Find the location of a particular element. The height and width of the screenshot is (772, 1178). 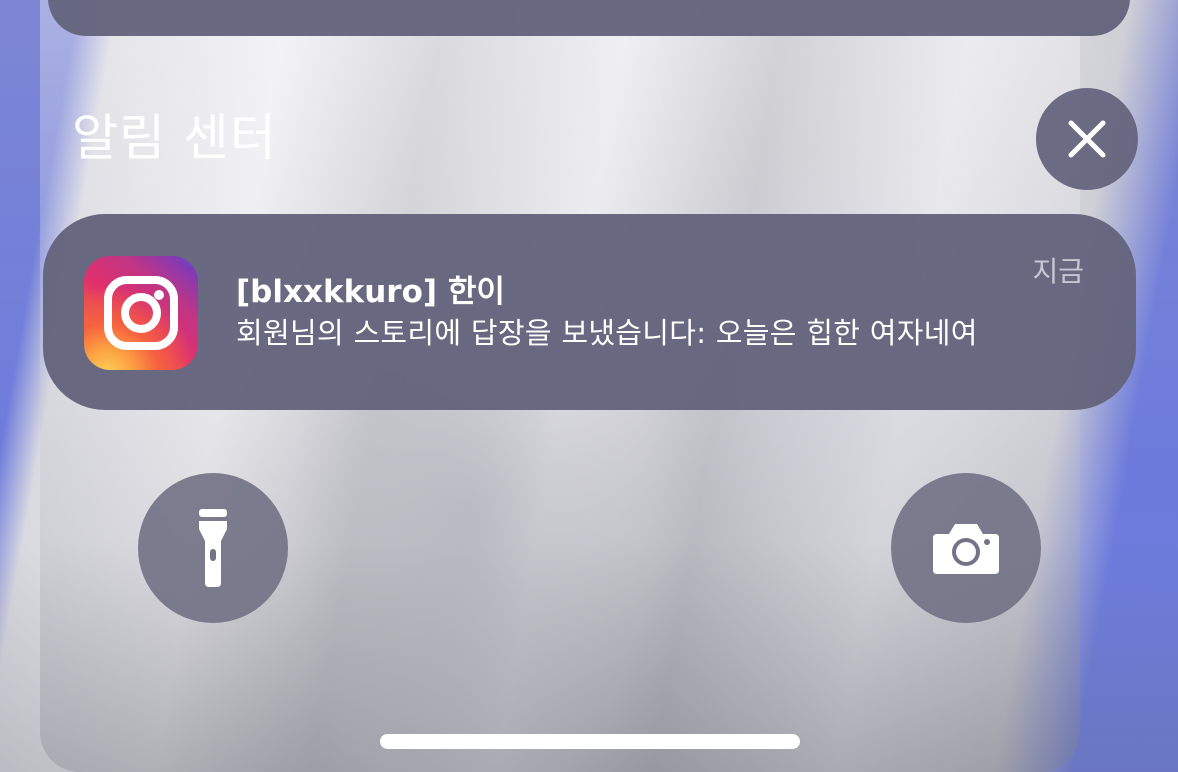

previous-notification-card is located at coordinates (589, 18).